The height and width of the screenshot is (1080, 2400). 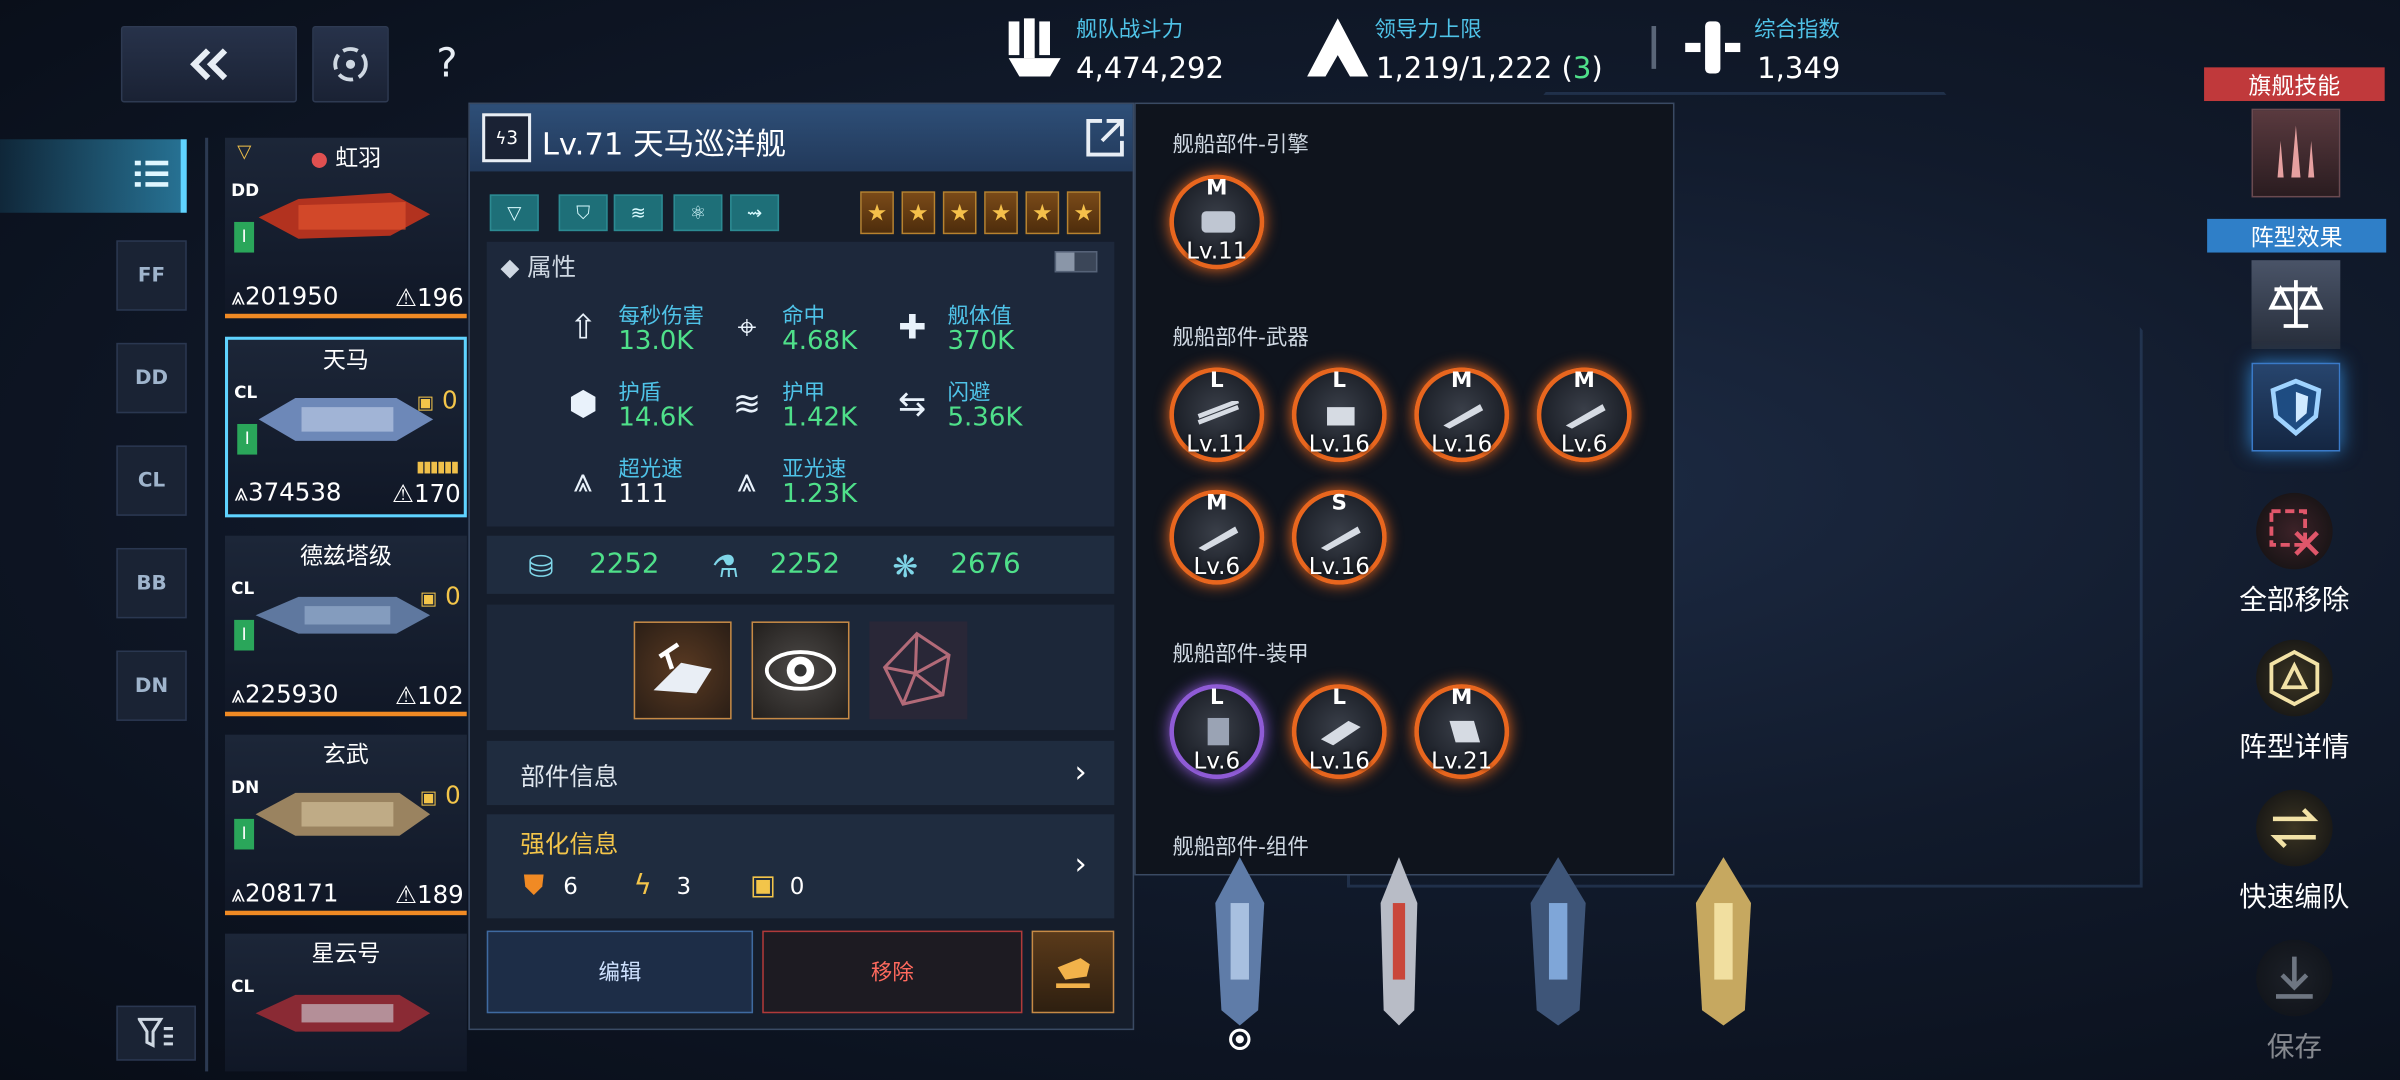 I want to click on parts-info-row: 部件信息 ›, so click(x=800, y=773).